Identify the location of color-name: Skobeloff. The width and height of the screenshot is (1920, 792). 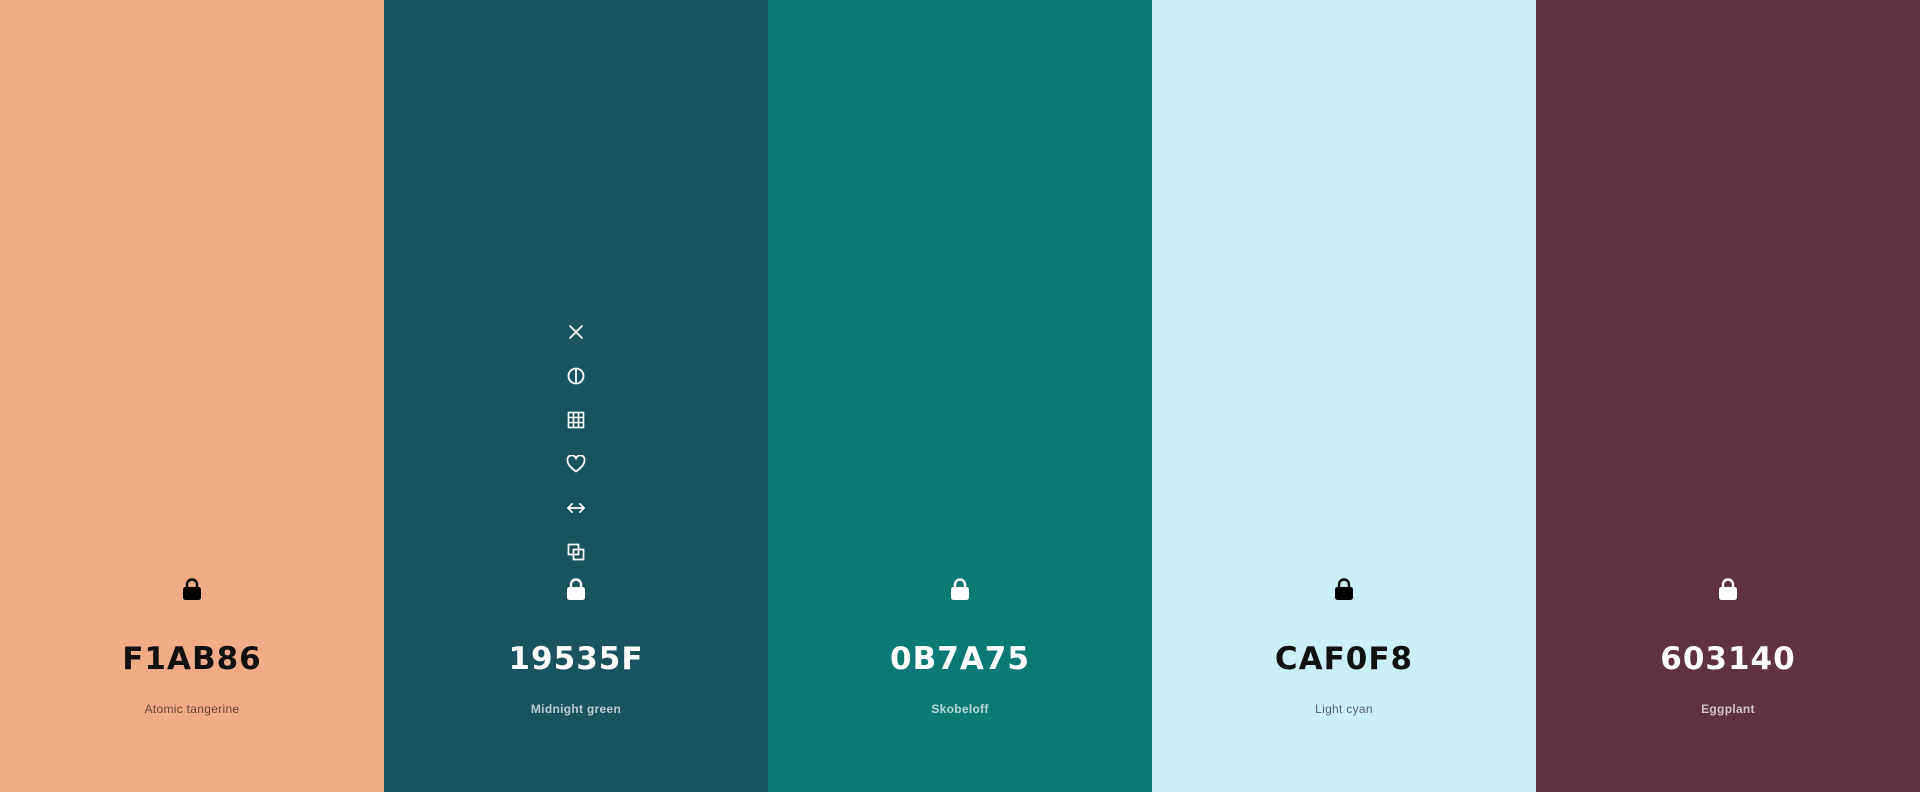
(960, 709).